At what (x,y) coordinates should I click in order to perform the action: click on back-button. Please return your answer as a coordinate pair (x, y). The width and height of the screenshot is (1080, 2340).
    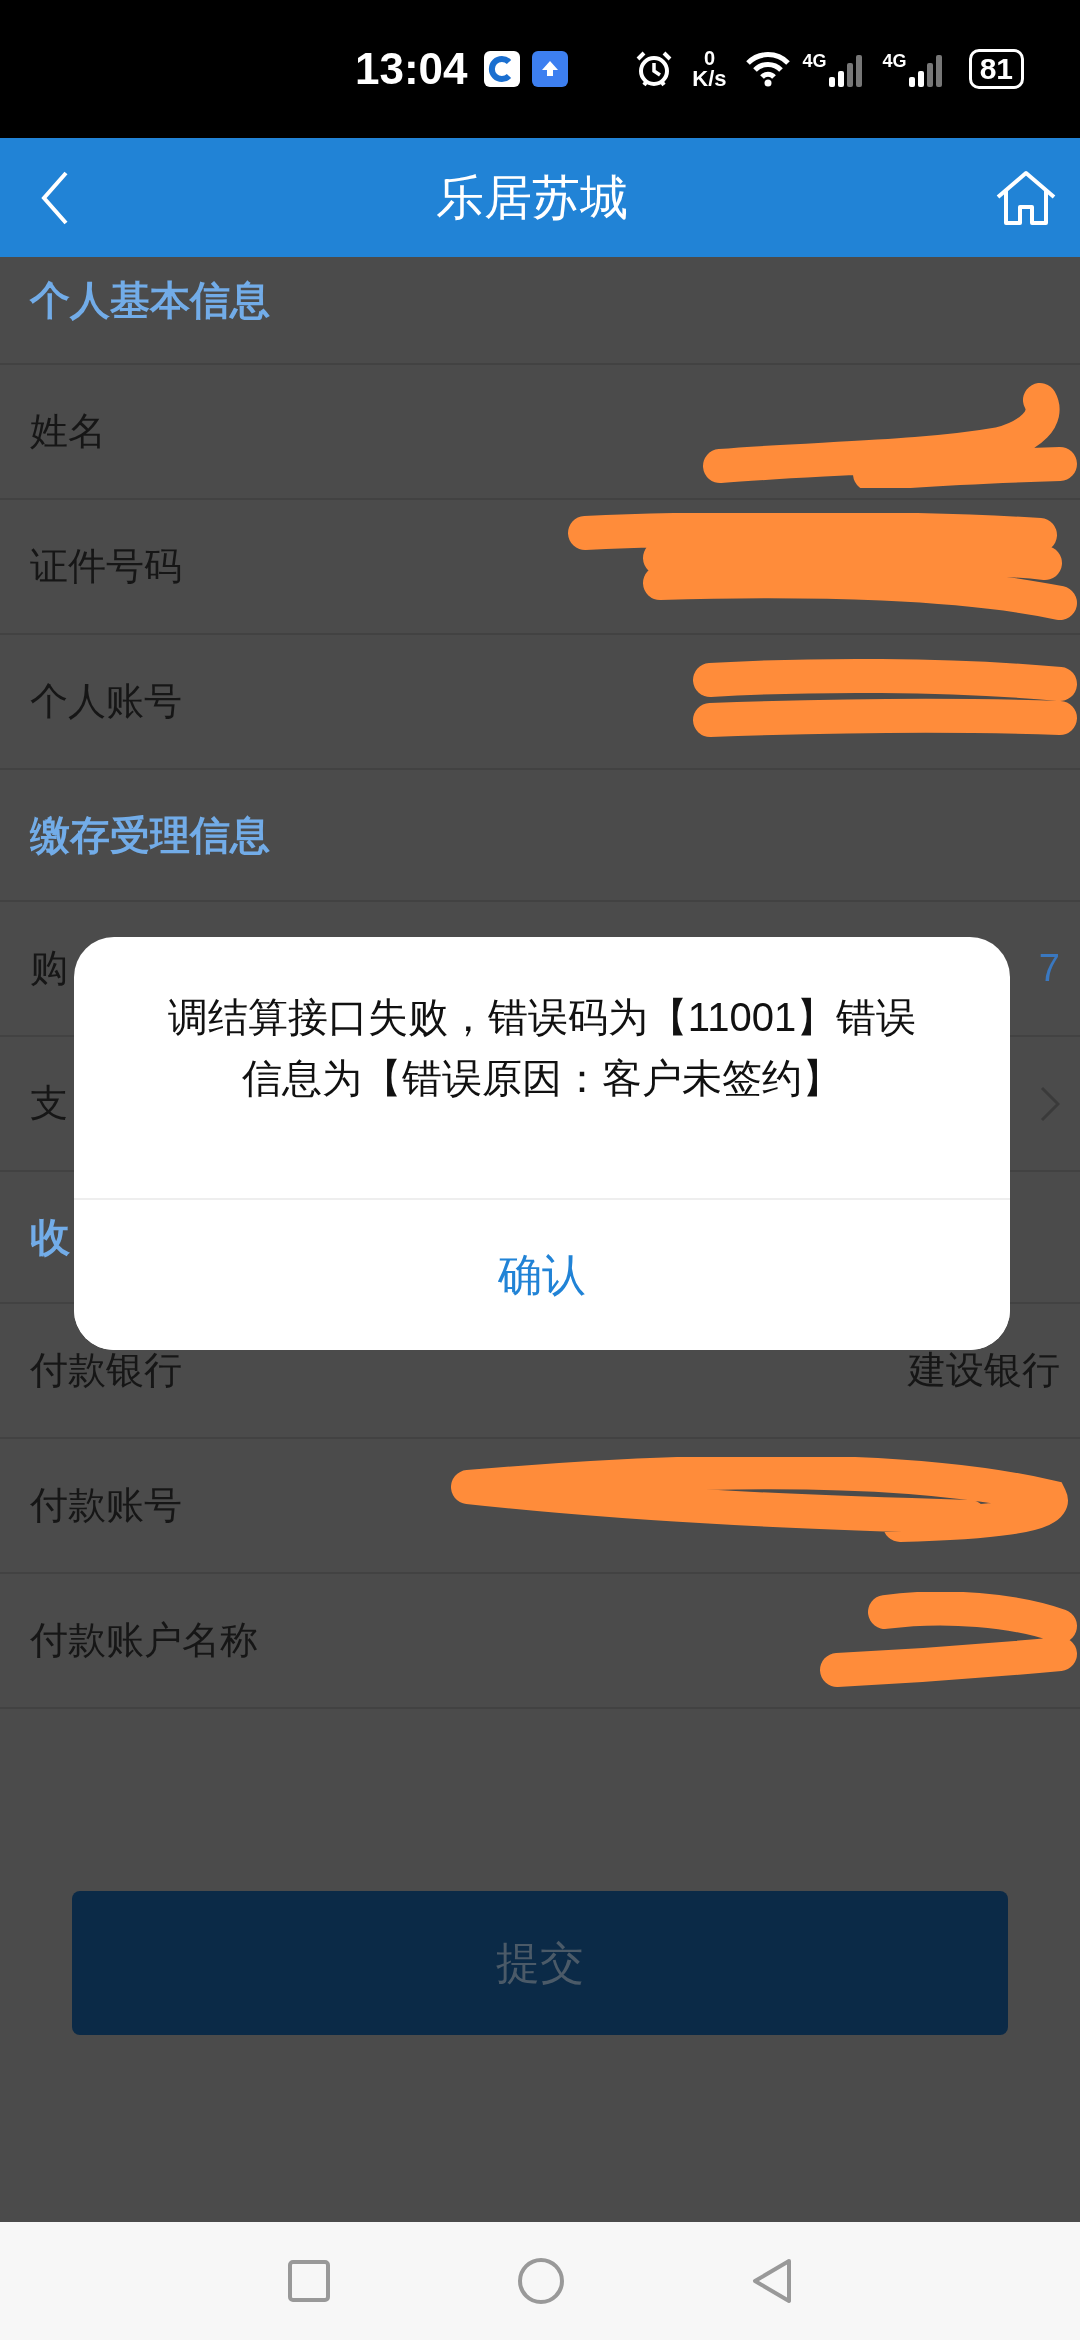
    Looking at the image, I should click on (55, 197).